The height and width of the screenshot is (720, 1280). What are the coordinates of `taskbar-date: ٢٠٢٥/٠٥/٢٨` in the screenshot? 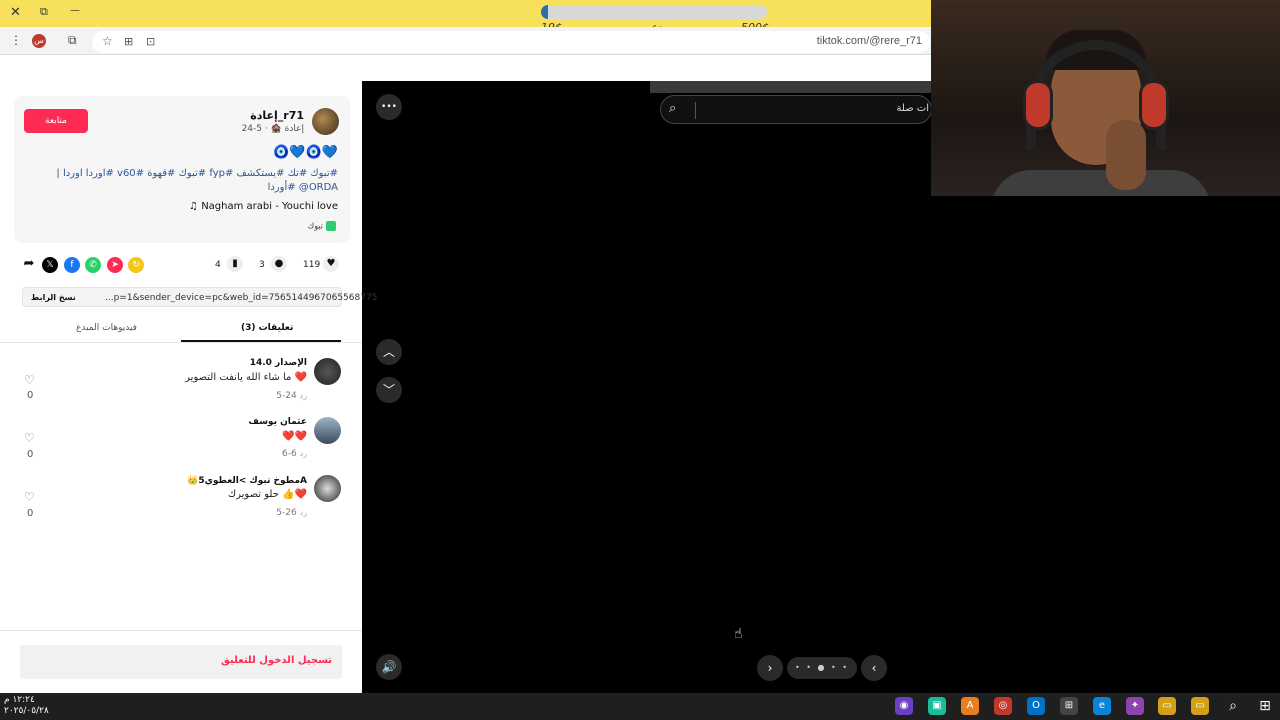 It's located at (26, 711).